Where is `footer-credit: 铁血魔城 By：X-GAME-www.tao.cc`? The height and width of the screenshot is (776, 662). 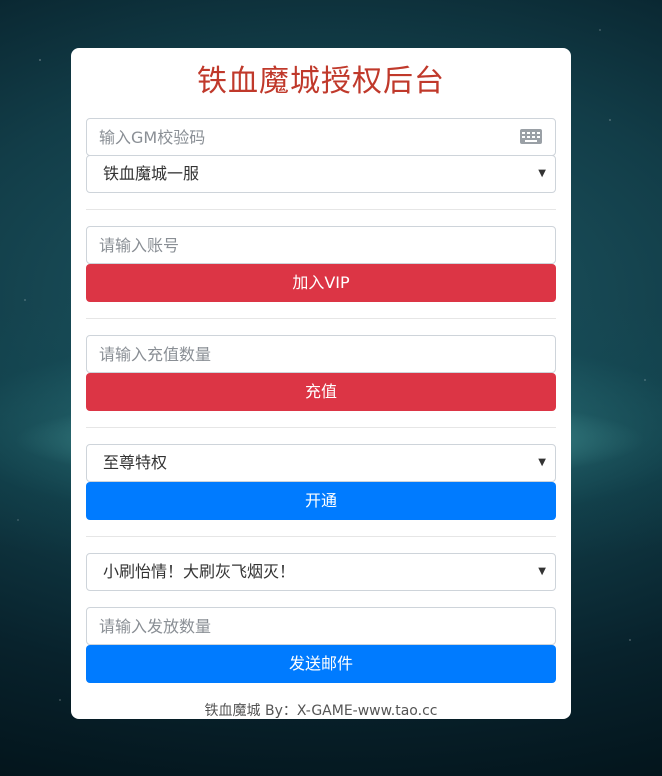 footer-credit: 铁血魔城 By：X-GAME-www.tao.cc is located at coordinates (321, 711).